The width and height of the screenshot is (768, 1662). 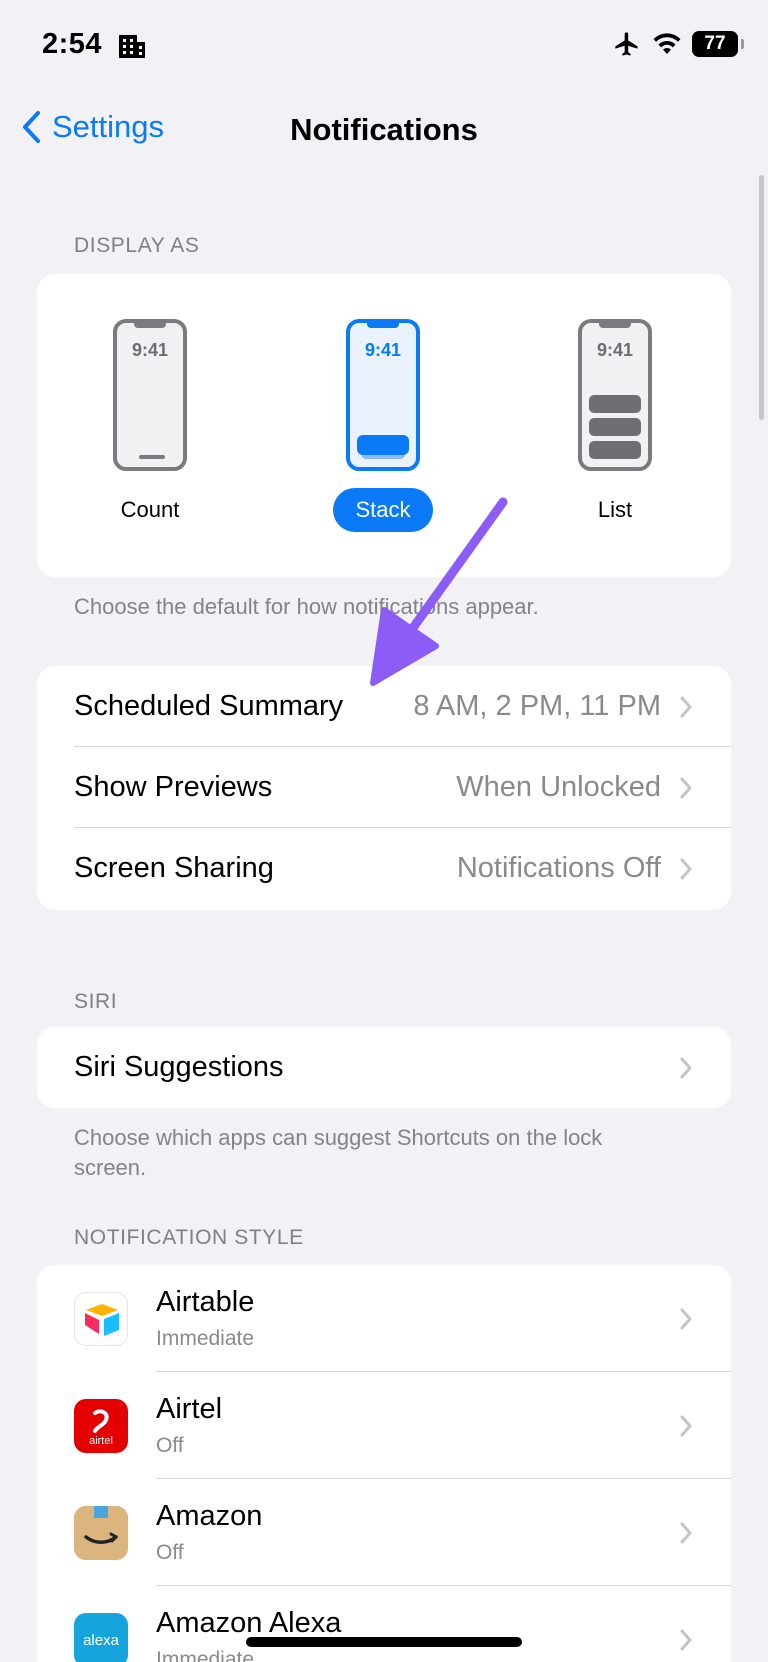 I want to click on home-indicator, so click(x=384, y=1642).